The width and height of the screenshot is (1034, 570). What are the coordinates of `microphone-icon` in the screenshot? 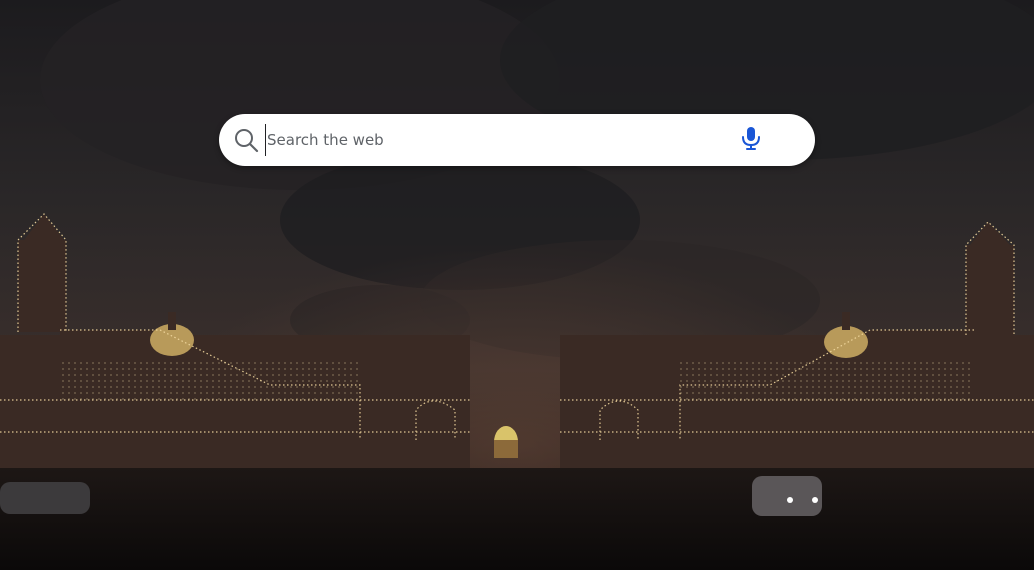 It's located at (751, 140).